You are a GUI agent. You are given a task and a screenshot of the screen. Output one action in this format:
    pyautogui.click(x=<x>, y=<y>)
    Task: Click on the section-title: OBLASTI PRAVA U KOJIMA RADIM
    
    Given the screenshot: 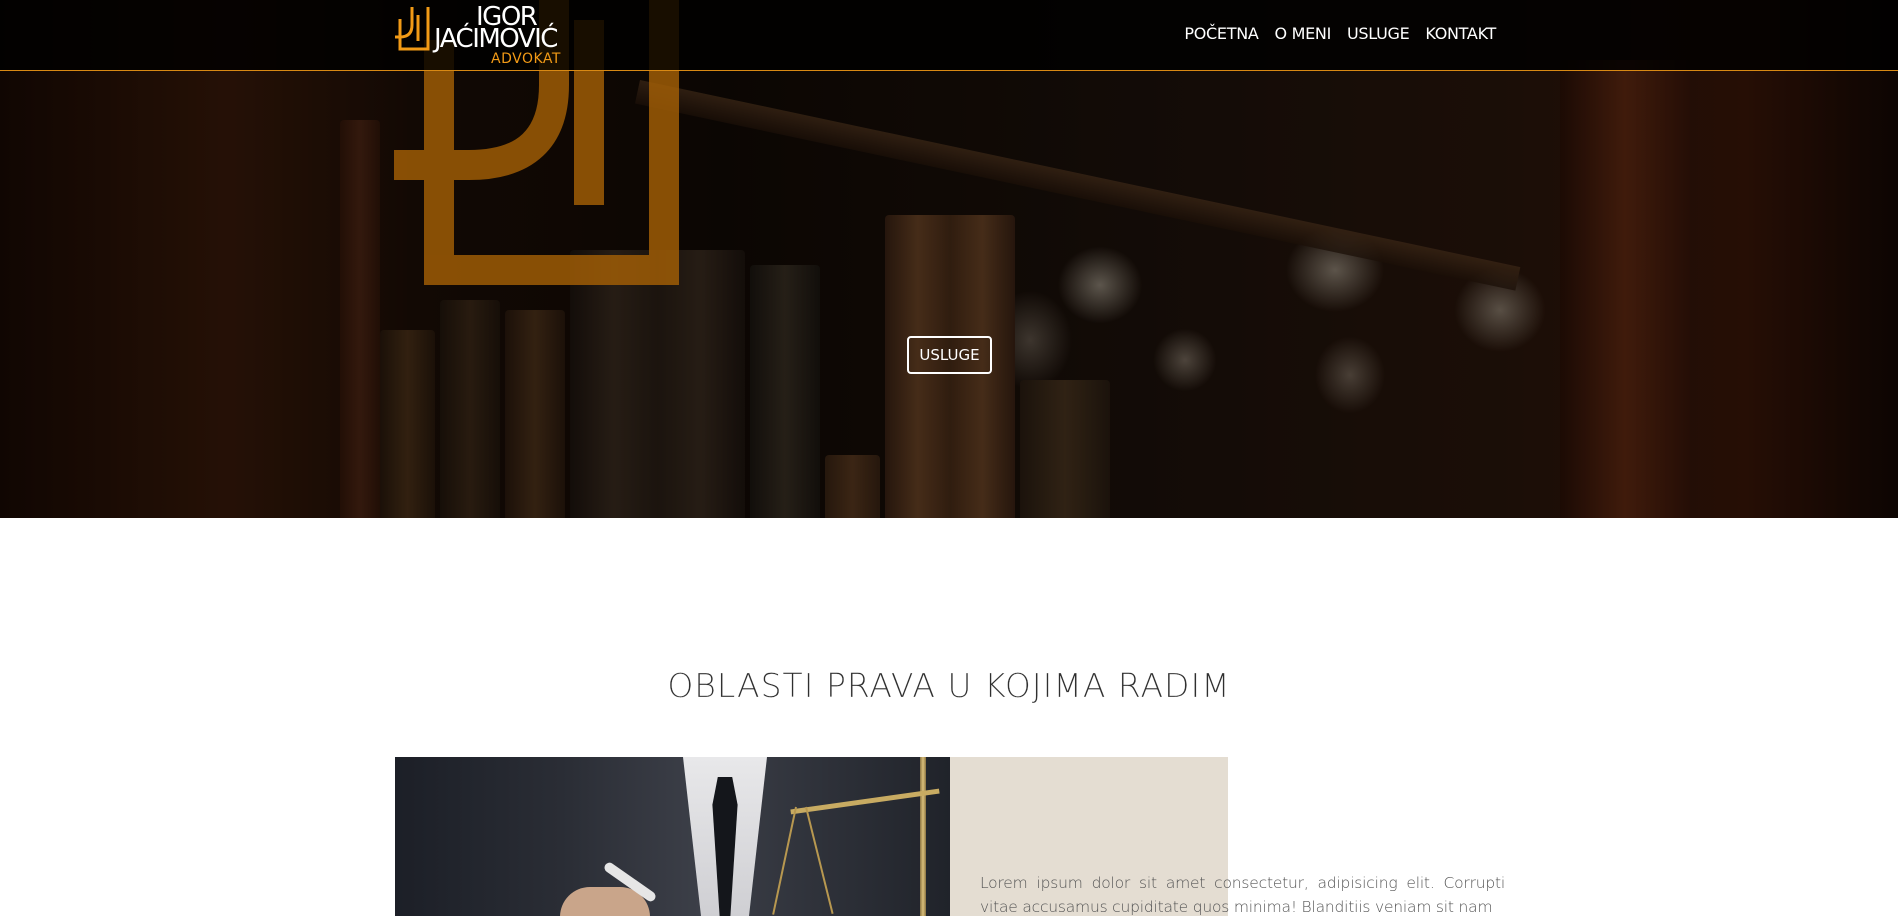 What is the action you would take?
    pyautogui.click(x=949, y=685)
    